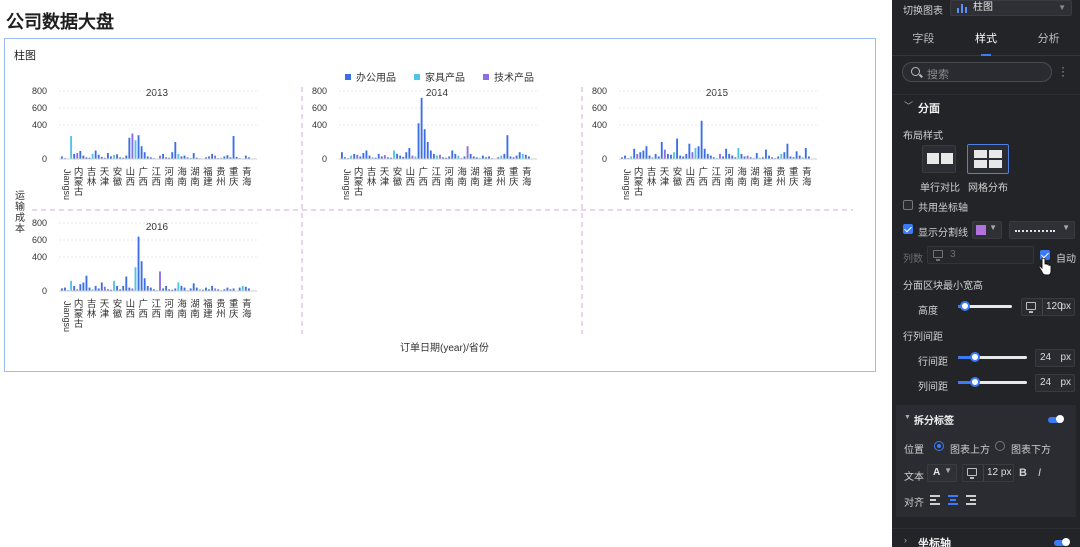 This screenshot has width=1080, height=547. What do you see at coordinates (935, 500) in the screenshot?
I see `align-left-icon` at bounding box center [935, 500].